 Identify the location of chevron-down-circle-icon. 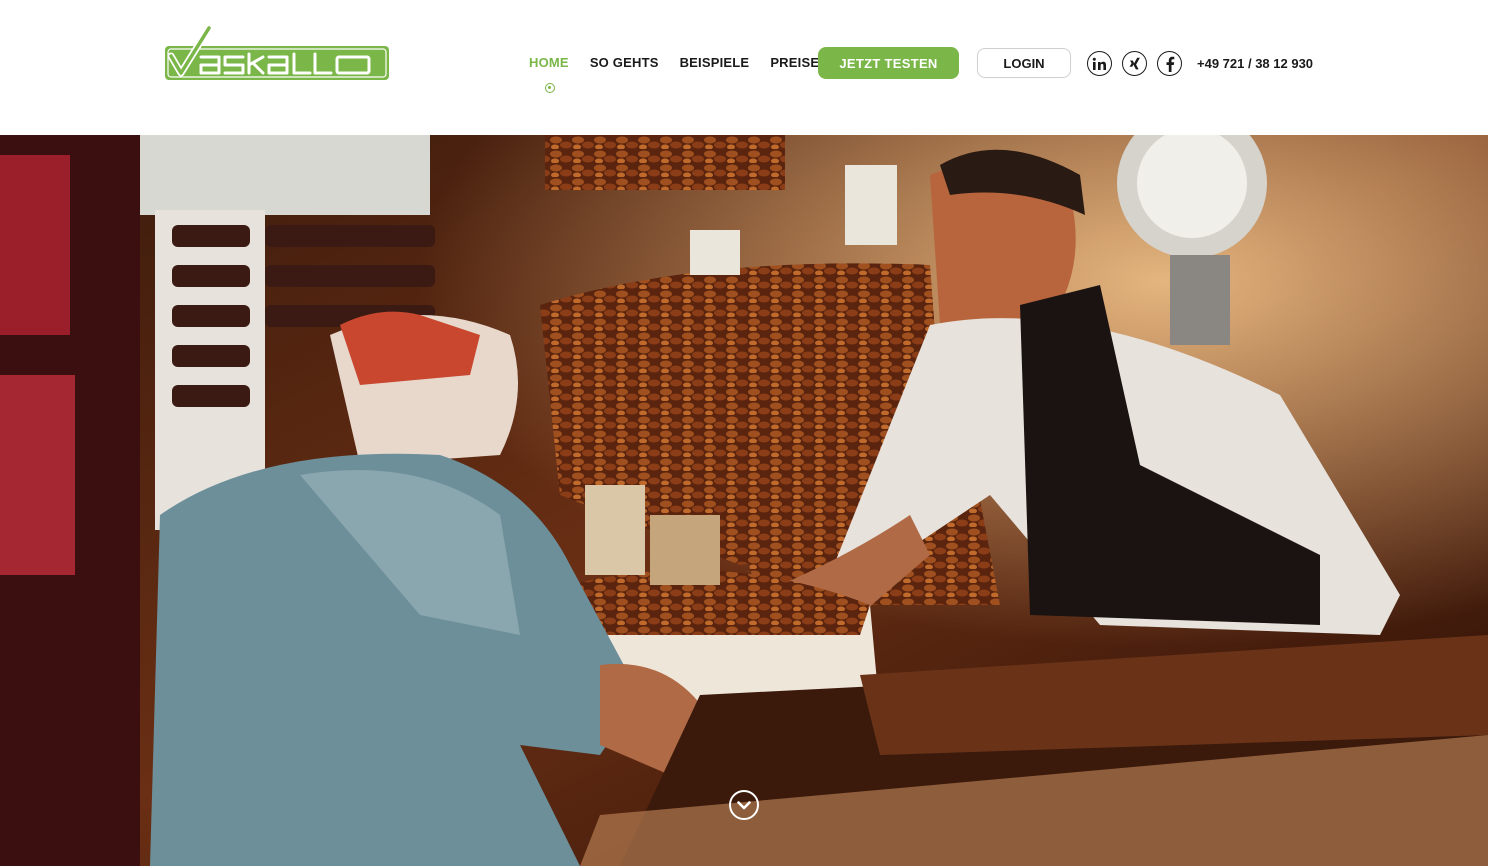
(744, 805).